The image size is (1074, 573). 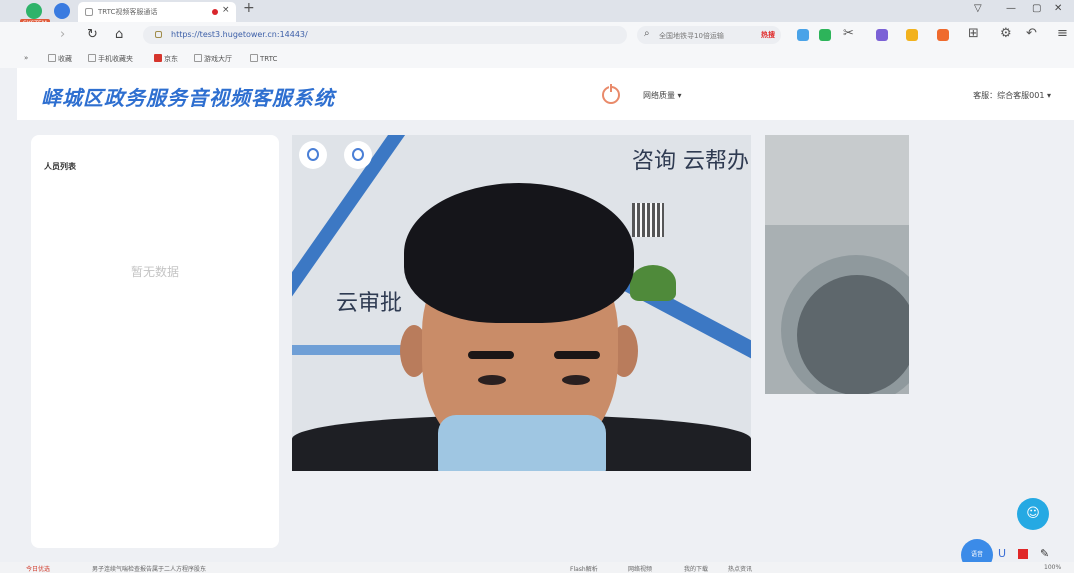 I want to click on location-button, so click(x=313, y=155).